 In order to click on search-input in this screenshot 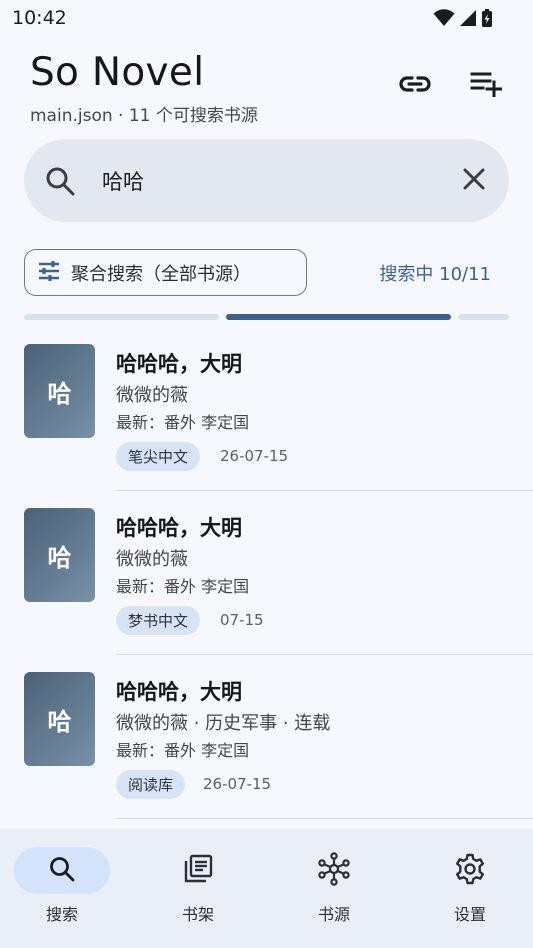, I will do `click(272, 181)`.